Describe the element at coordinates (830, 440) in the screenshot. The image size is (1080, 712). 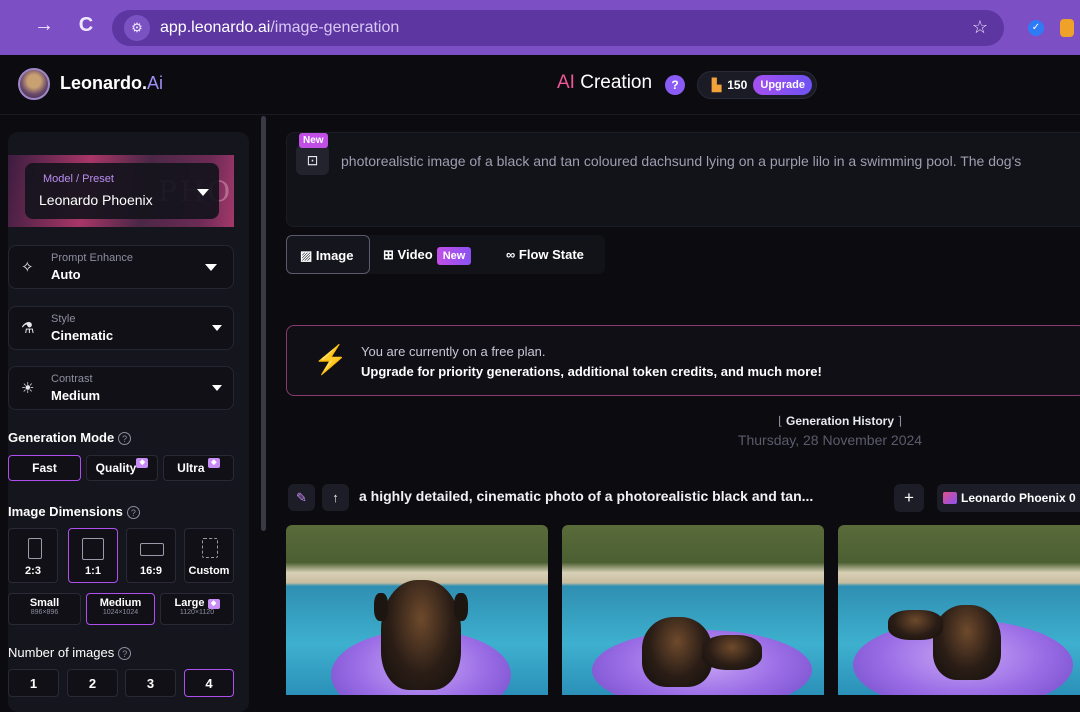
I see `generation-date: Thursday, 28 November 2024` at that location.